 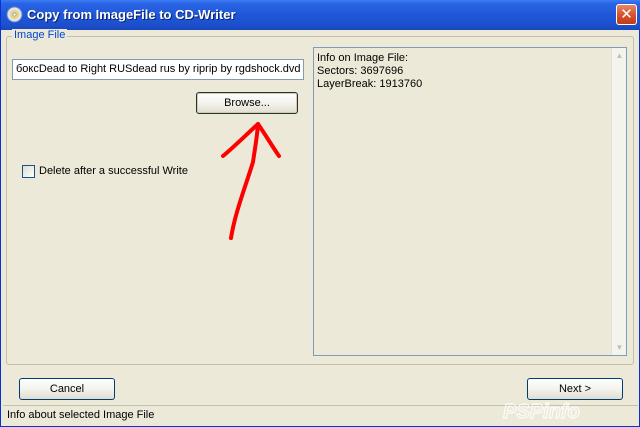 I want to click on cancel-button: Cancel, so click(x=67, y=389).